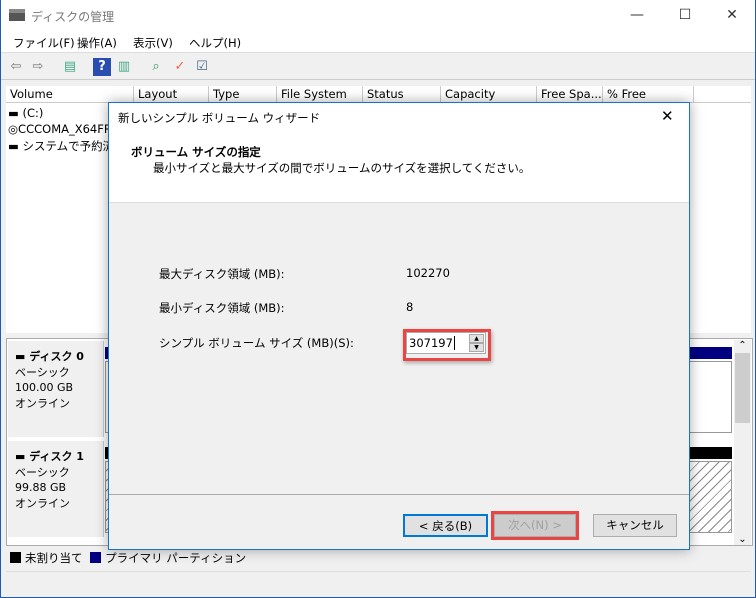 Image resolution: width=756 pixels, height=598 pixels. Describe the element at coordinates (73, 17) in the screenshot. I see `window-title: ディスクの管理` at that location.